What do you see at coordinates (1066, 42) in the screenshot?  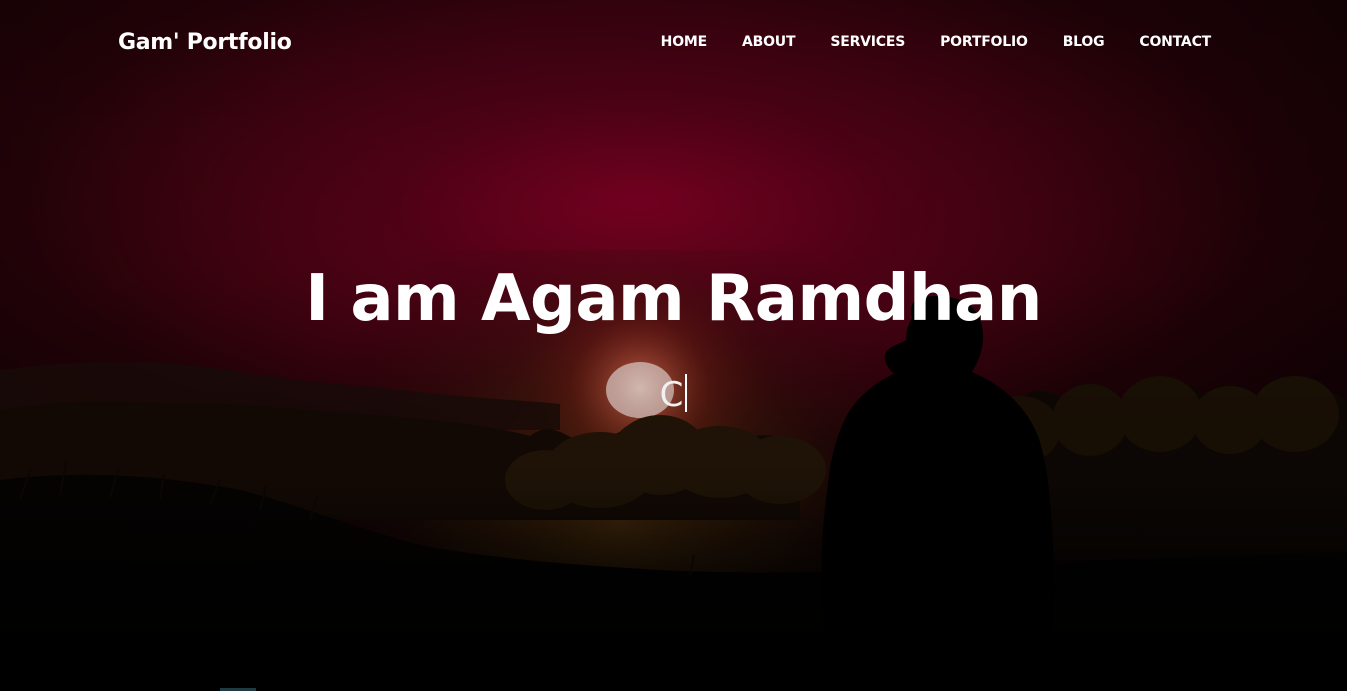 I see `nav-item-blog: BLOG` at bounding box center [1066, 42].